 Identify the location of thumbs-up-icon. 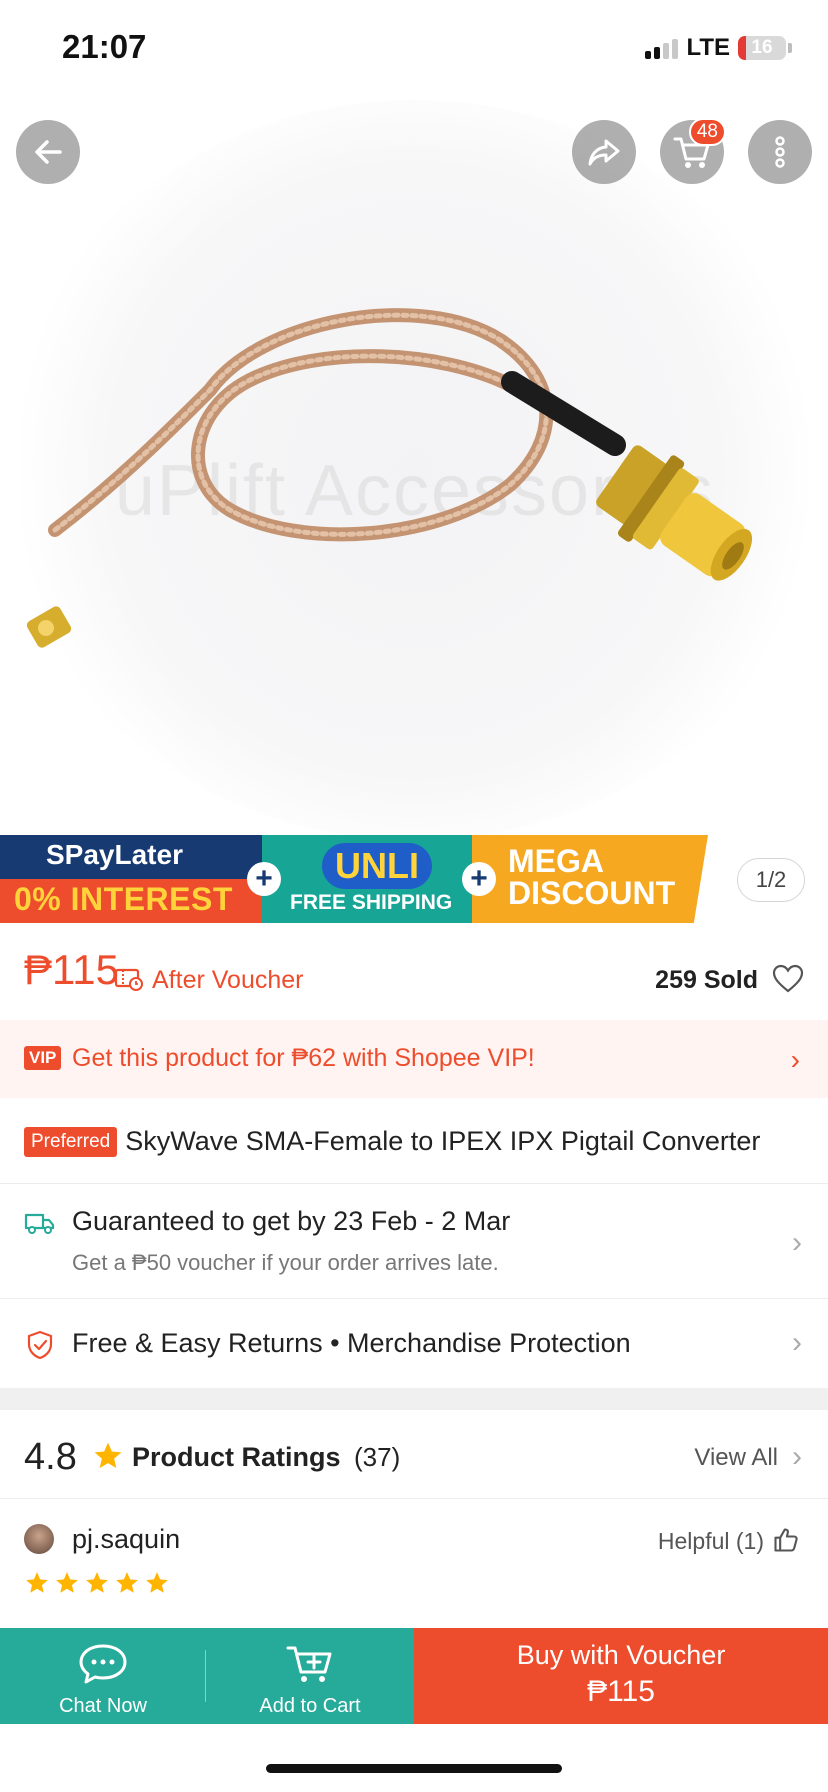
(786, 1540).